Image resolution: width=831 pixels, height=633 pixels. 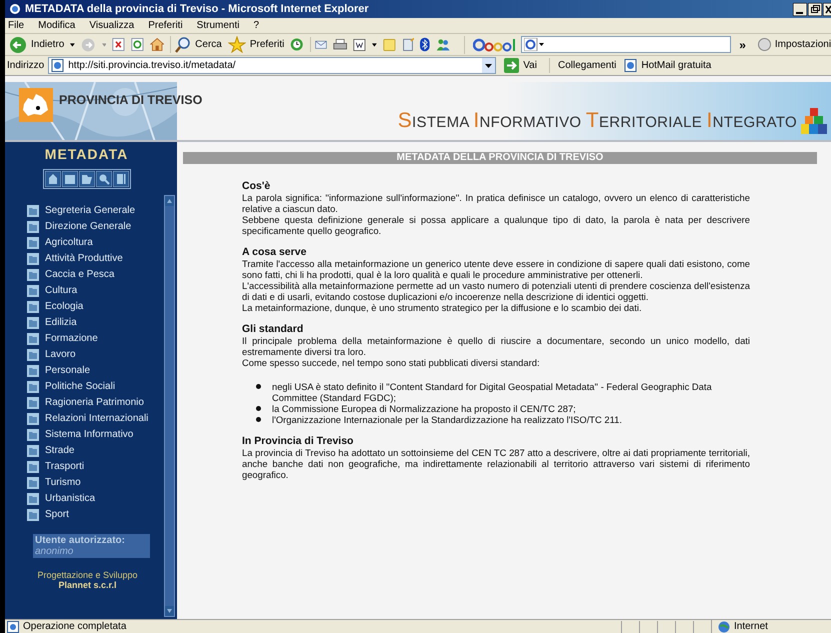 What do you see at coordinates (61, 290) in the screenshot?
I see `sidebar-item: Cultura` at bounding box center [61, 290].